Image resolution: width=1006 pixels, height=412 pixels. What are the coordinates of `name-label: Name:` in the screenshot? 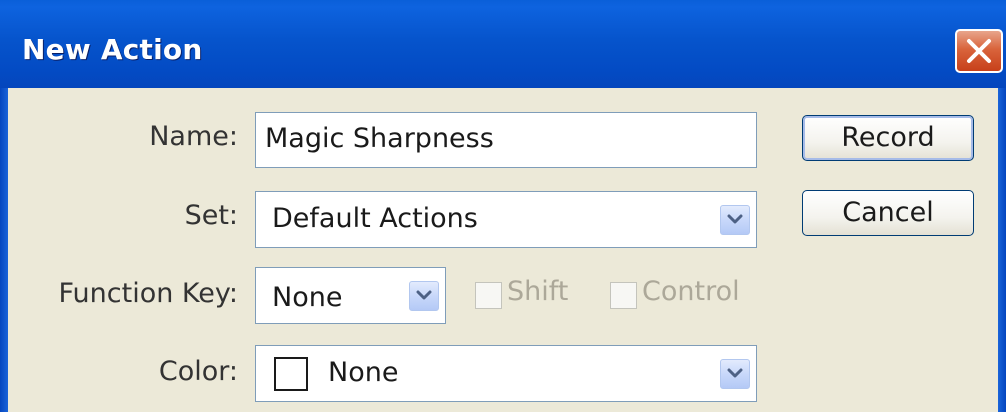 It's located at (193, 136).